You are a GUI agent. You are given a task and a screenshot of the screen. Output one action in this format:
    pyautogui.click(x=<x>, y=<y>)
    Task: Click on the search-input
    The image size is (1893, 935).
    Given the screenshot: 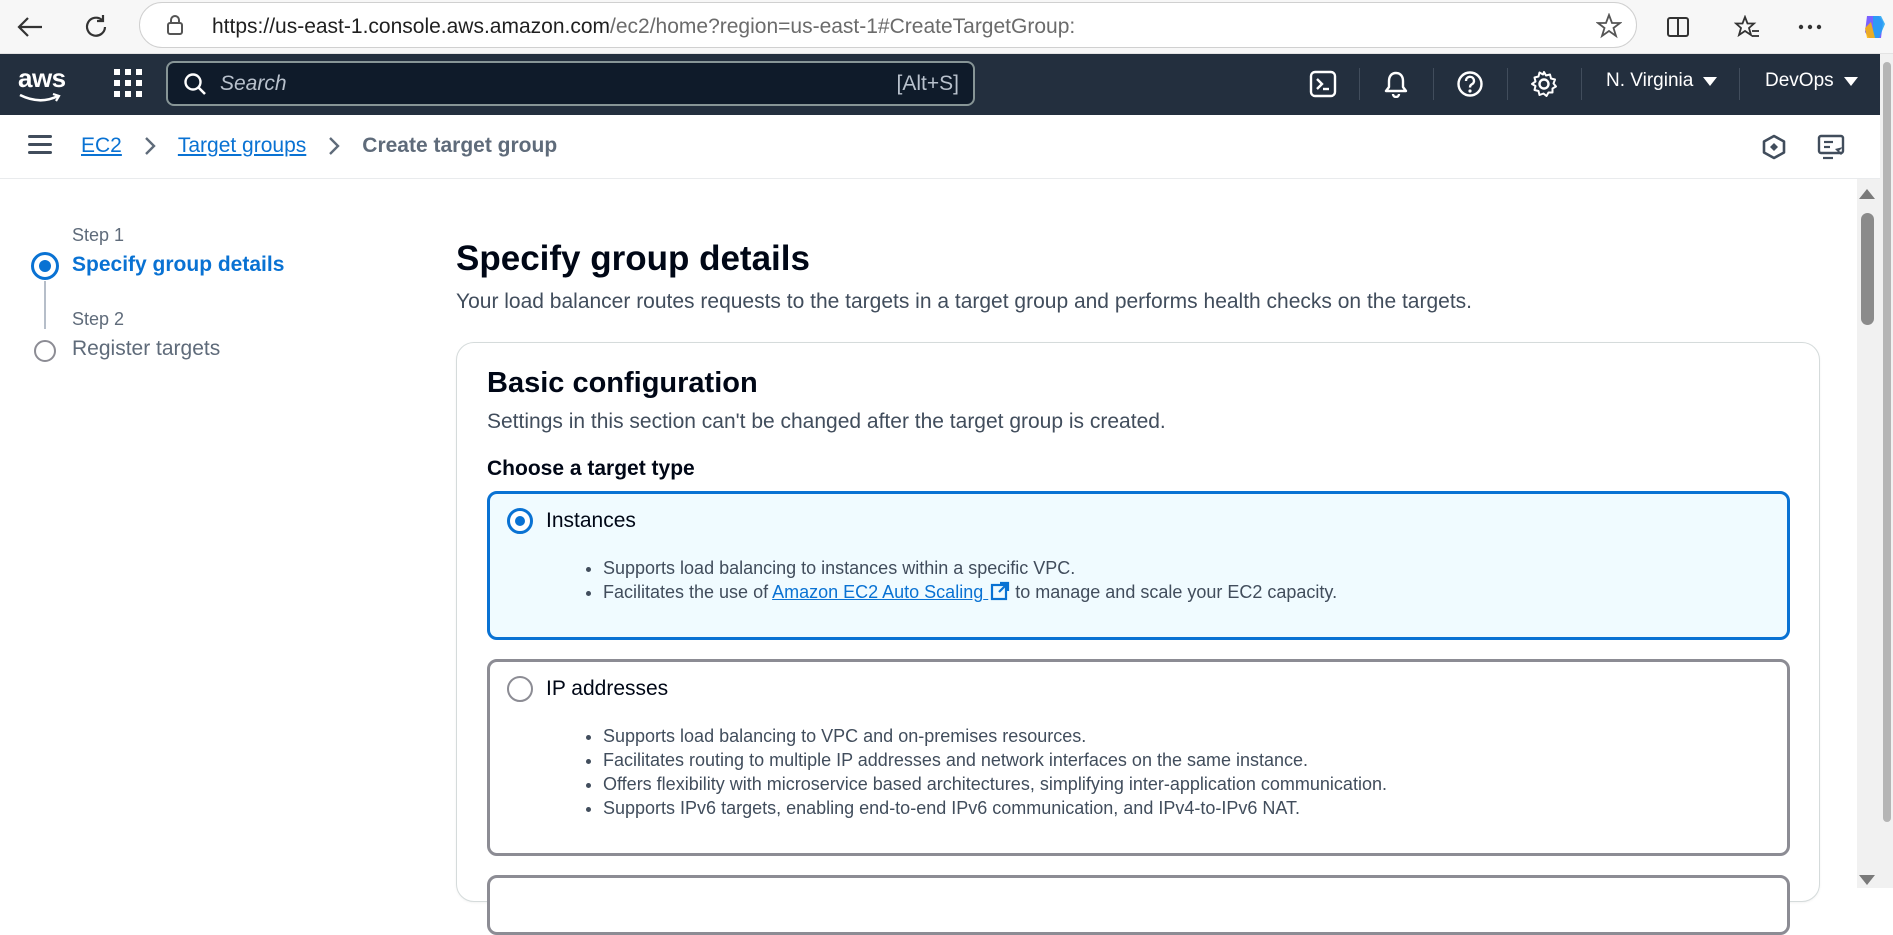 What is the action you would take?
    pyautogui.click(x=520, y=84)
    